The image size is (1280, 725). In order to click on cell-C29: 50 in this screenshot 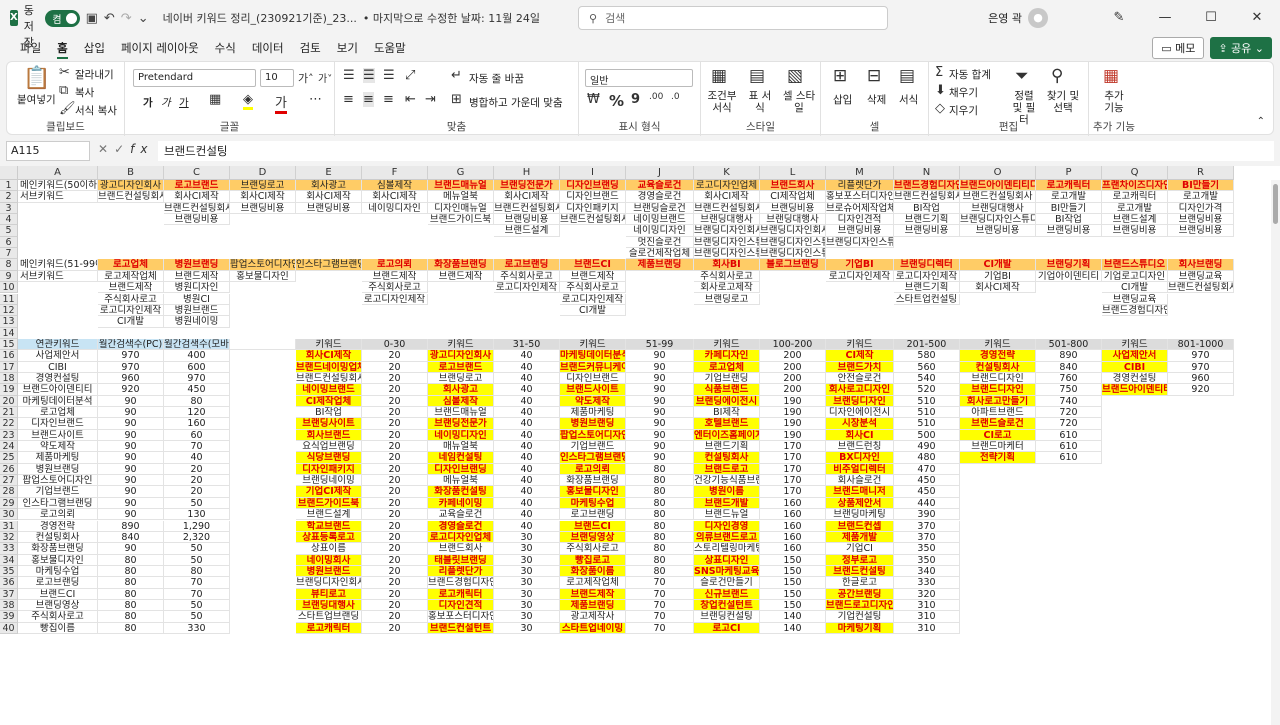, I will do `click(197, 503)`.